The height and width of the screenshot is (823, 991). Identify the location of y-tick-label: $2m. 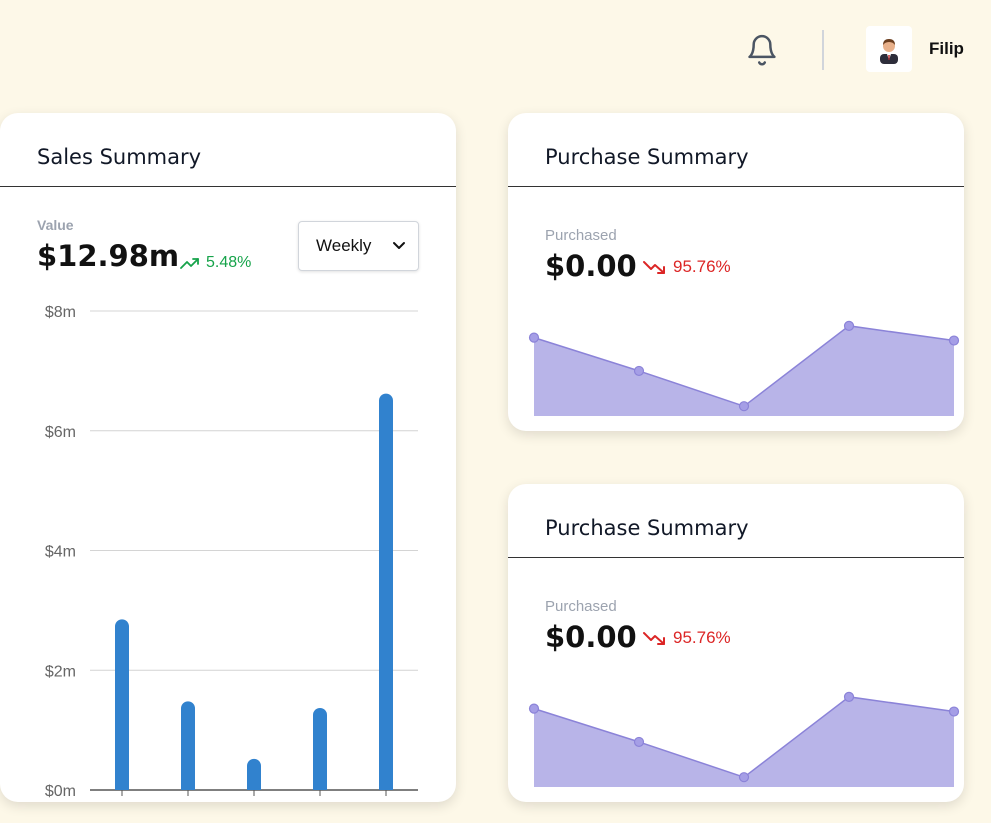
(60, 671).